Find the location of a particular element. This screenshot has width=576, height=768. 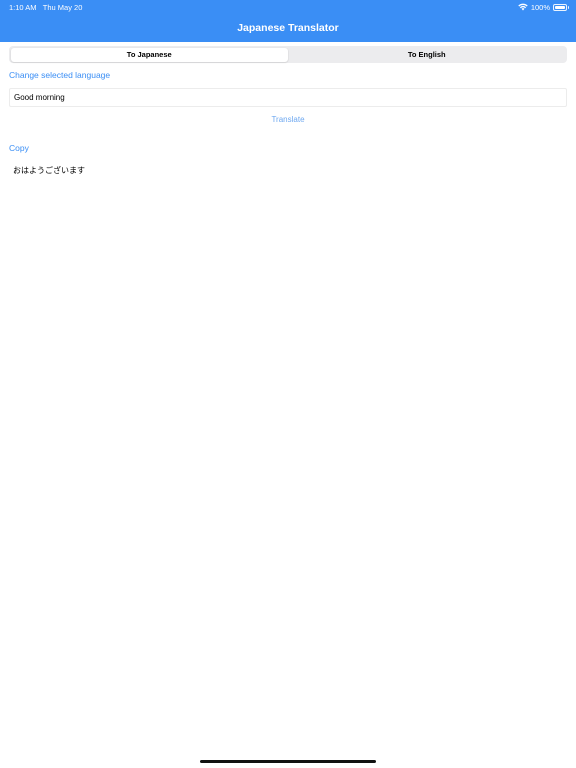

home-indicator is located at coordinates (288, 761).